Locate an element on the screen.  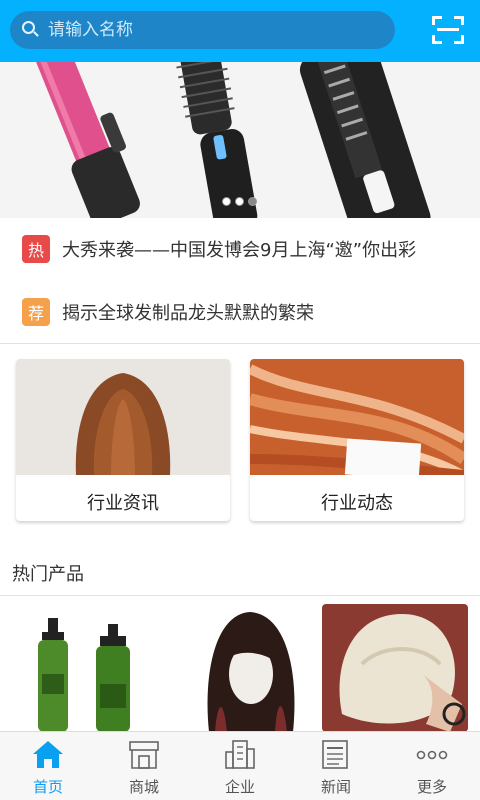
news-item-recommended: 荐 揭示全球发制品龙头默默的繁荣 is located at coordinates (240, 312).